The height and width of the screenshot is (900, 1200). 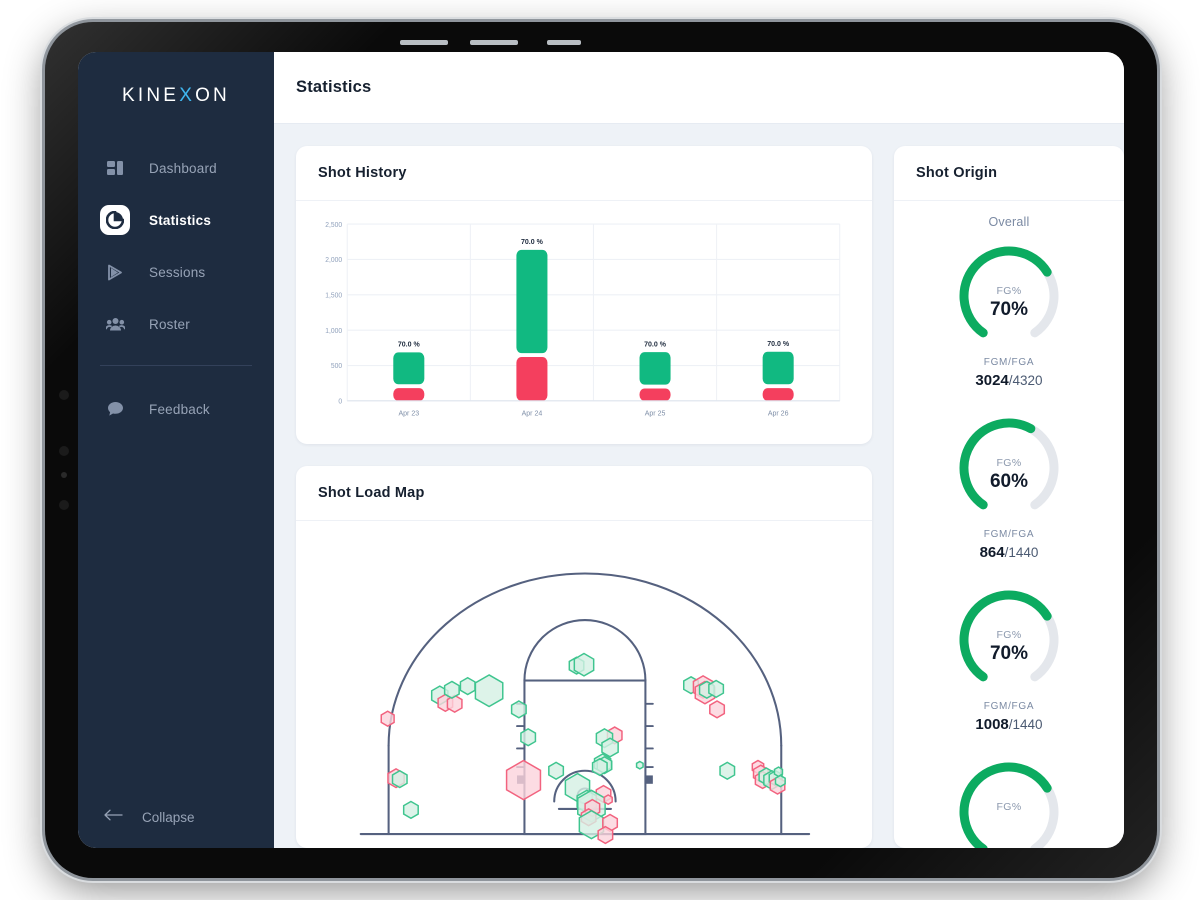 What do you see at coordinates (176, 168) in the screenshot?
I see `sidebar-item-dashboard: Dashboard` at bounding box center [176, 168].